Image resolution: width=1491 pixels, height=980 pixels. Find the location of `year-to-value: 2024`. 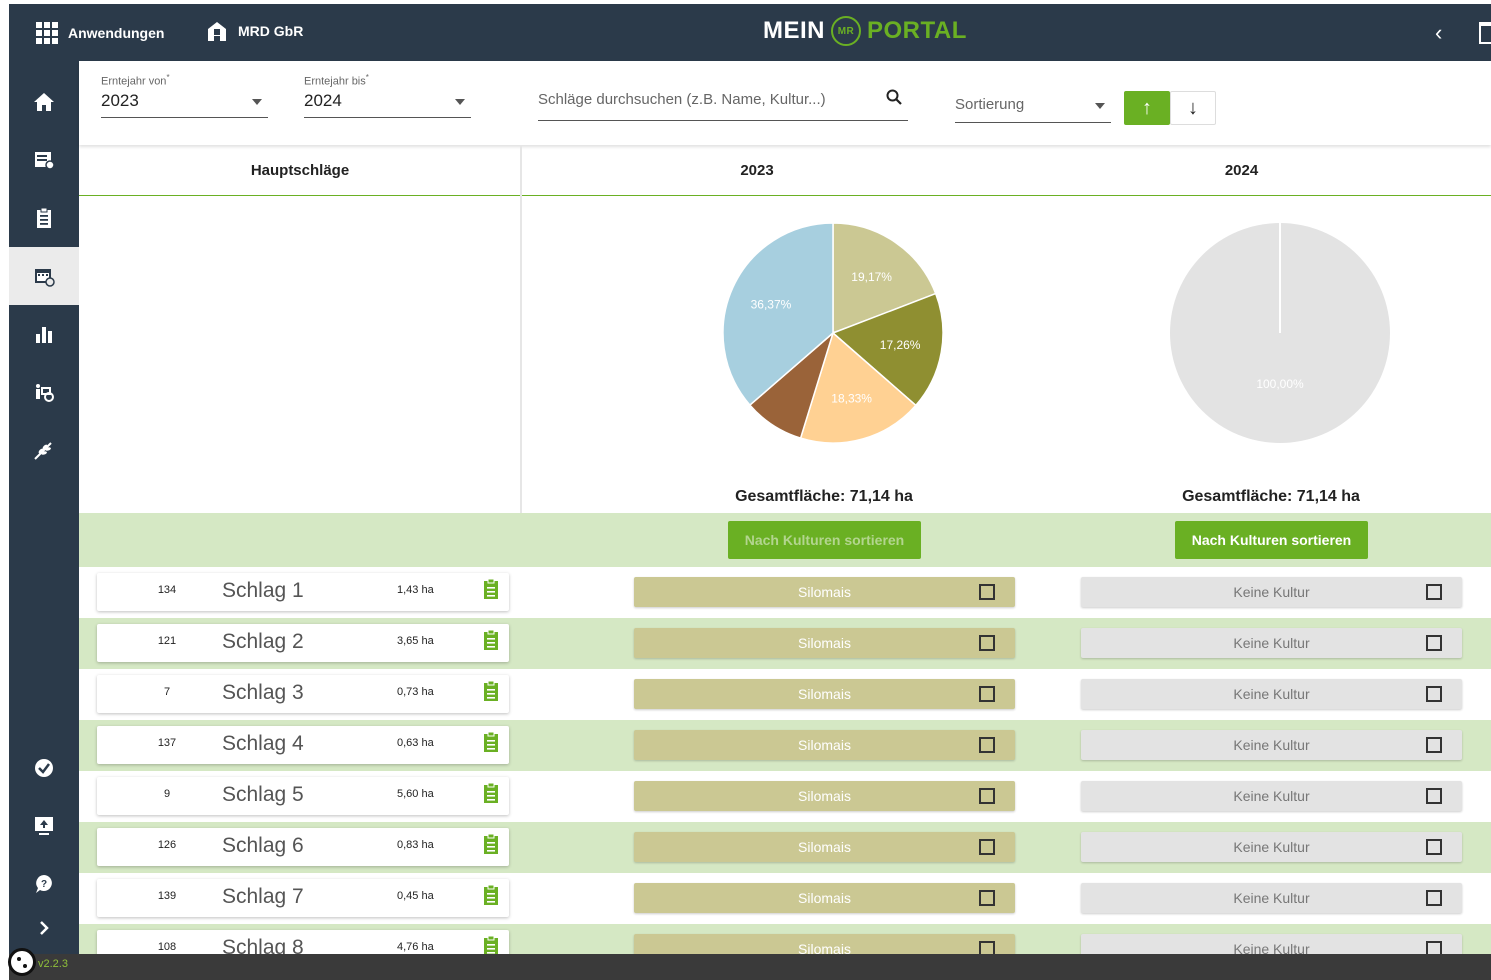

year-to-value: 2024 is located at coordinates (323, 100).